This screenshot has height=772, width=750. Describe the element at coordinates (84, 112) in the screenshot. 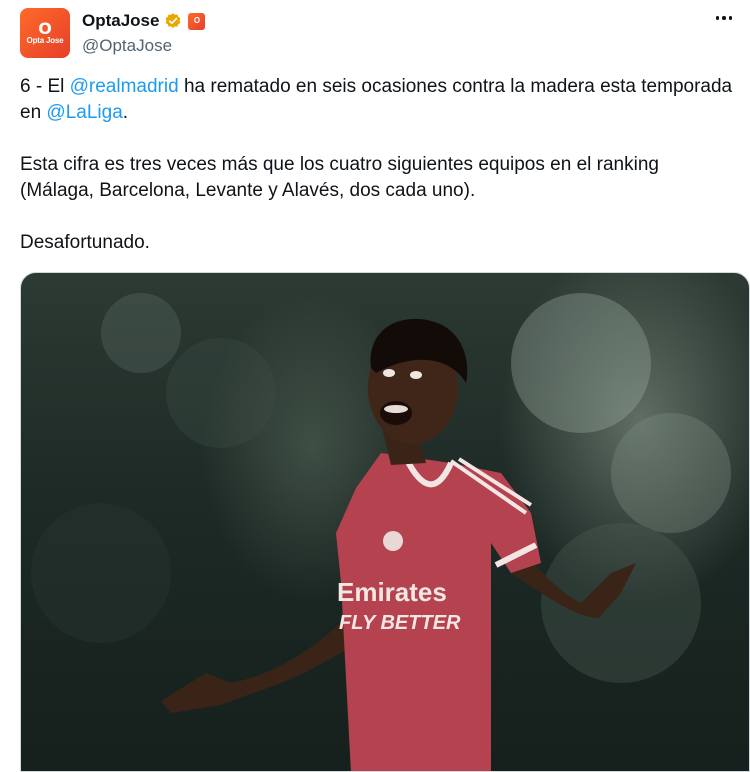

I see `mention-laliga: @LaLiga` at that location.